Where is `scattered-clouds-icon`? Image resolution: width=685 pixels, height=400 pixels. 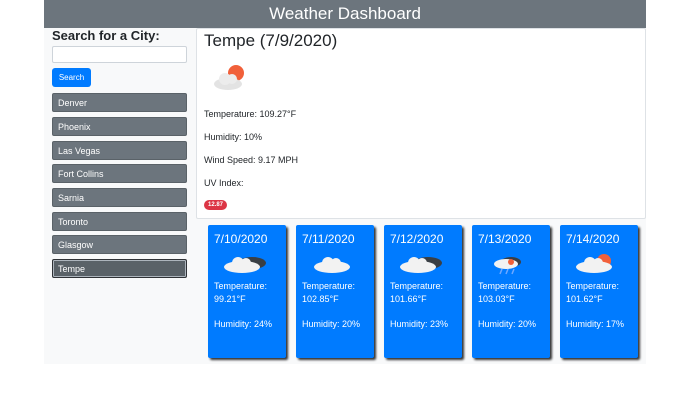
scattered-clouds-icon is located at coordinates (332, 265).